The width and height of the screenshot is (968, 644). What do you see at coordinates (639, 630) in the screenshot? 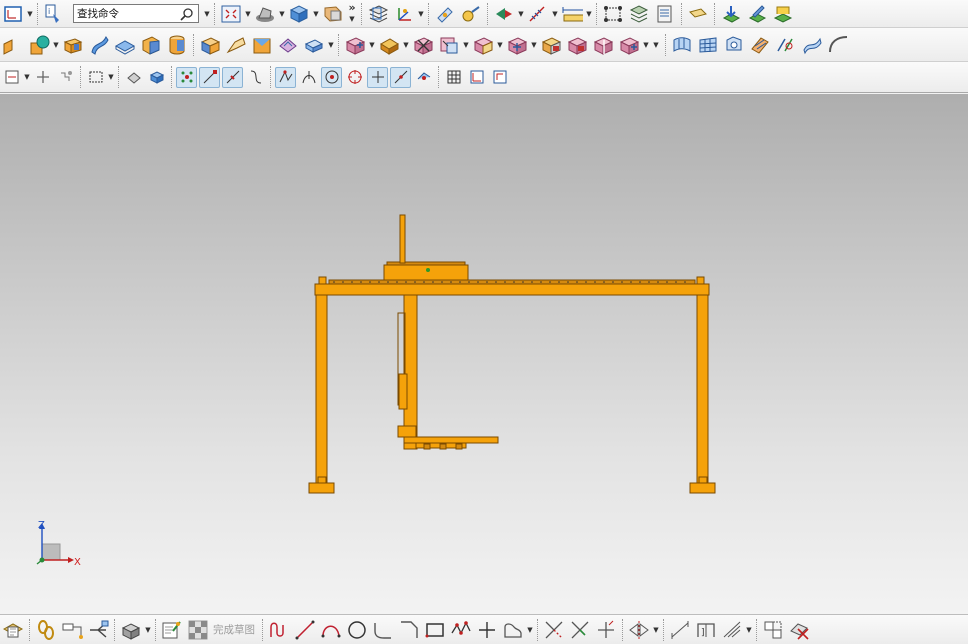
I see `mirror-sketch-icon` at bounding box center [639, 630].